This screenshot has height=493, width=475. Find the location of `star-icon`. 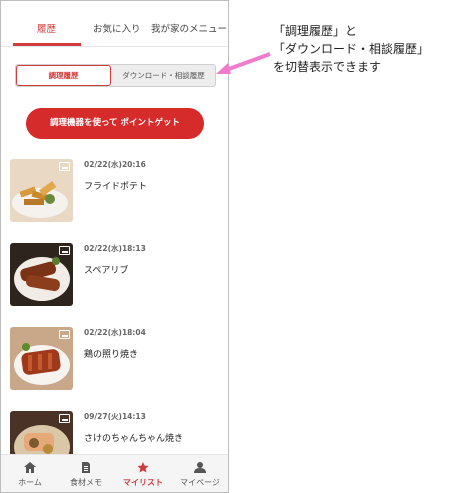

star-icon is located at coordinates (143, 467).